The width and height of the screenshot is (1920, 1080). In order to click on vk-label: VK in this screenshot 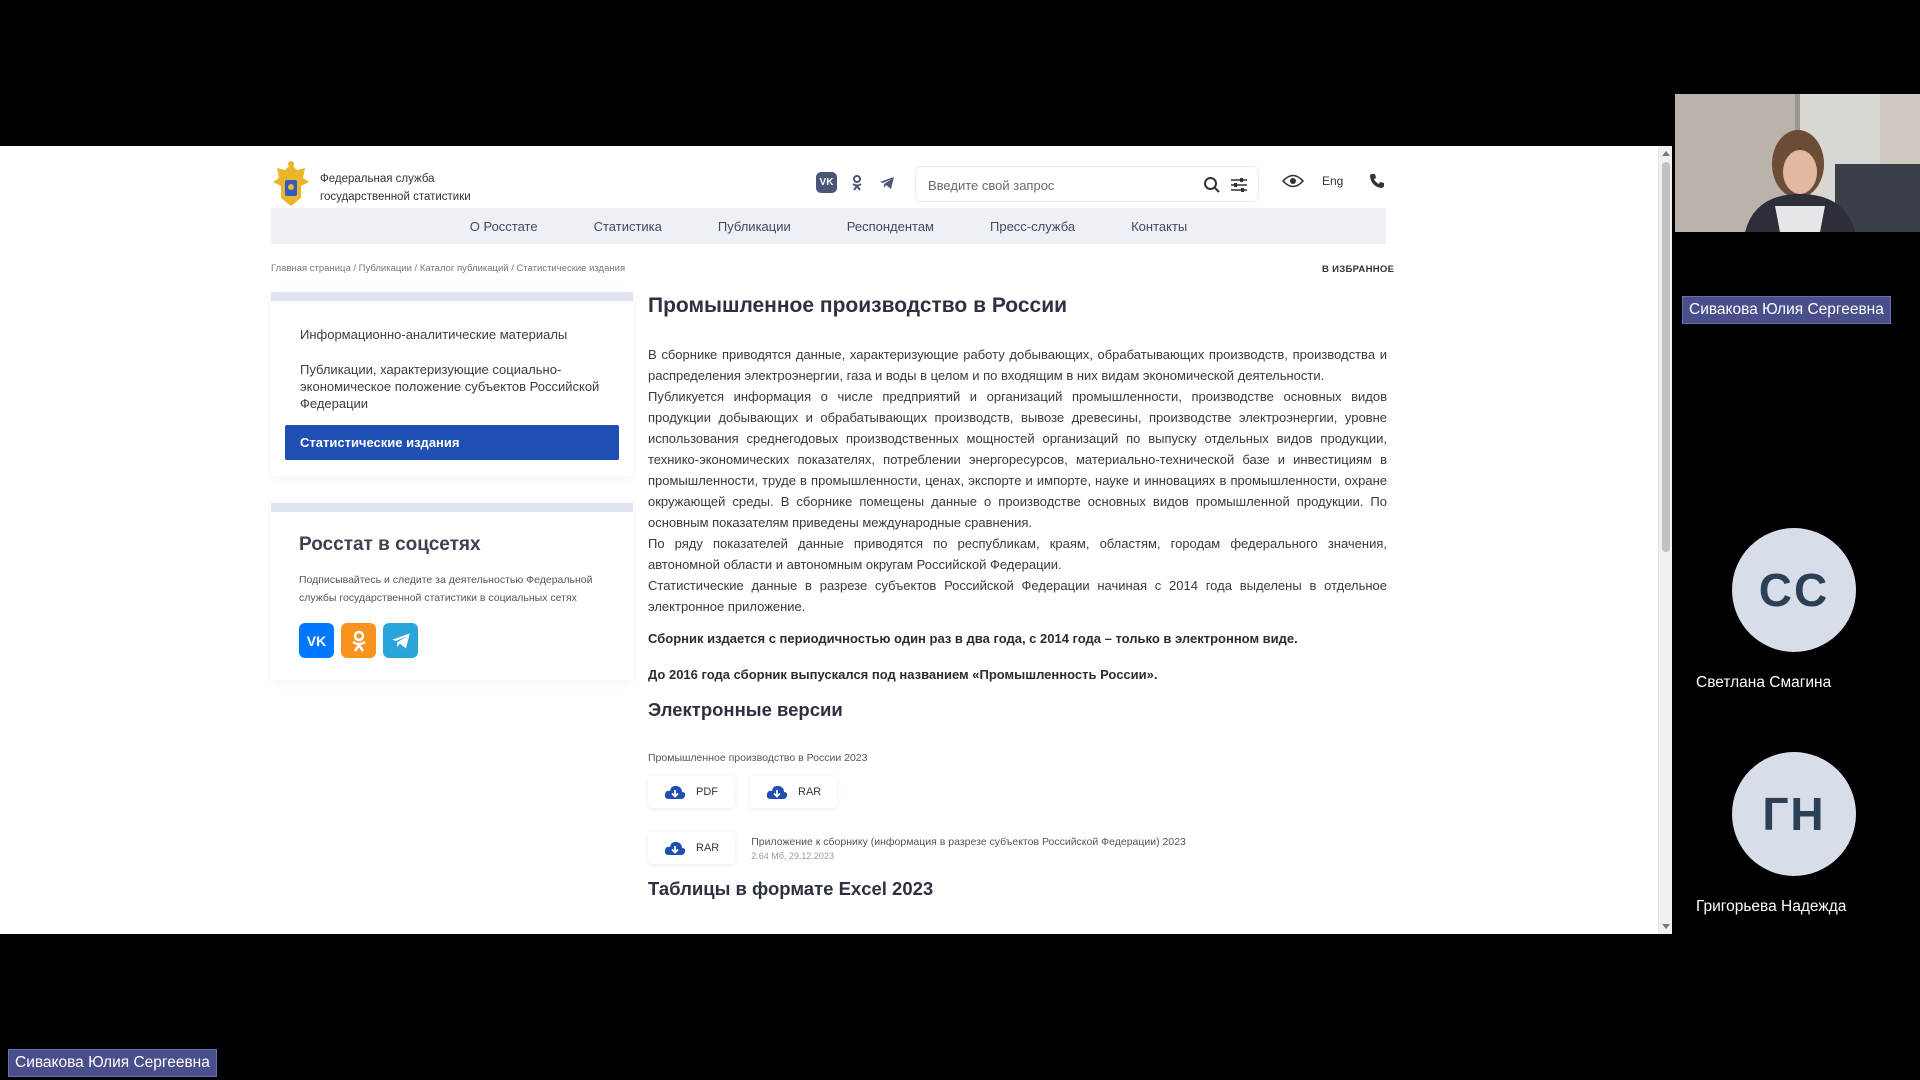, I will do `click(316, 640)`.